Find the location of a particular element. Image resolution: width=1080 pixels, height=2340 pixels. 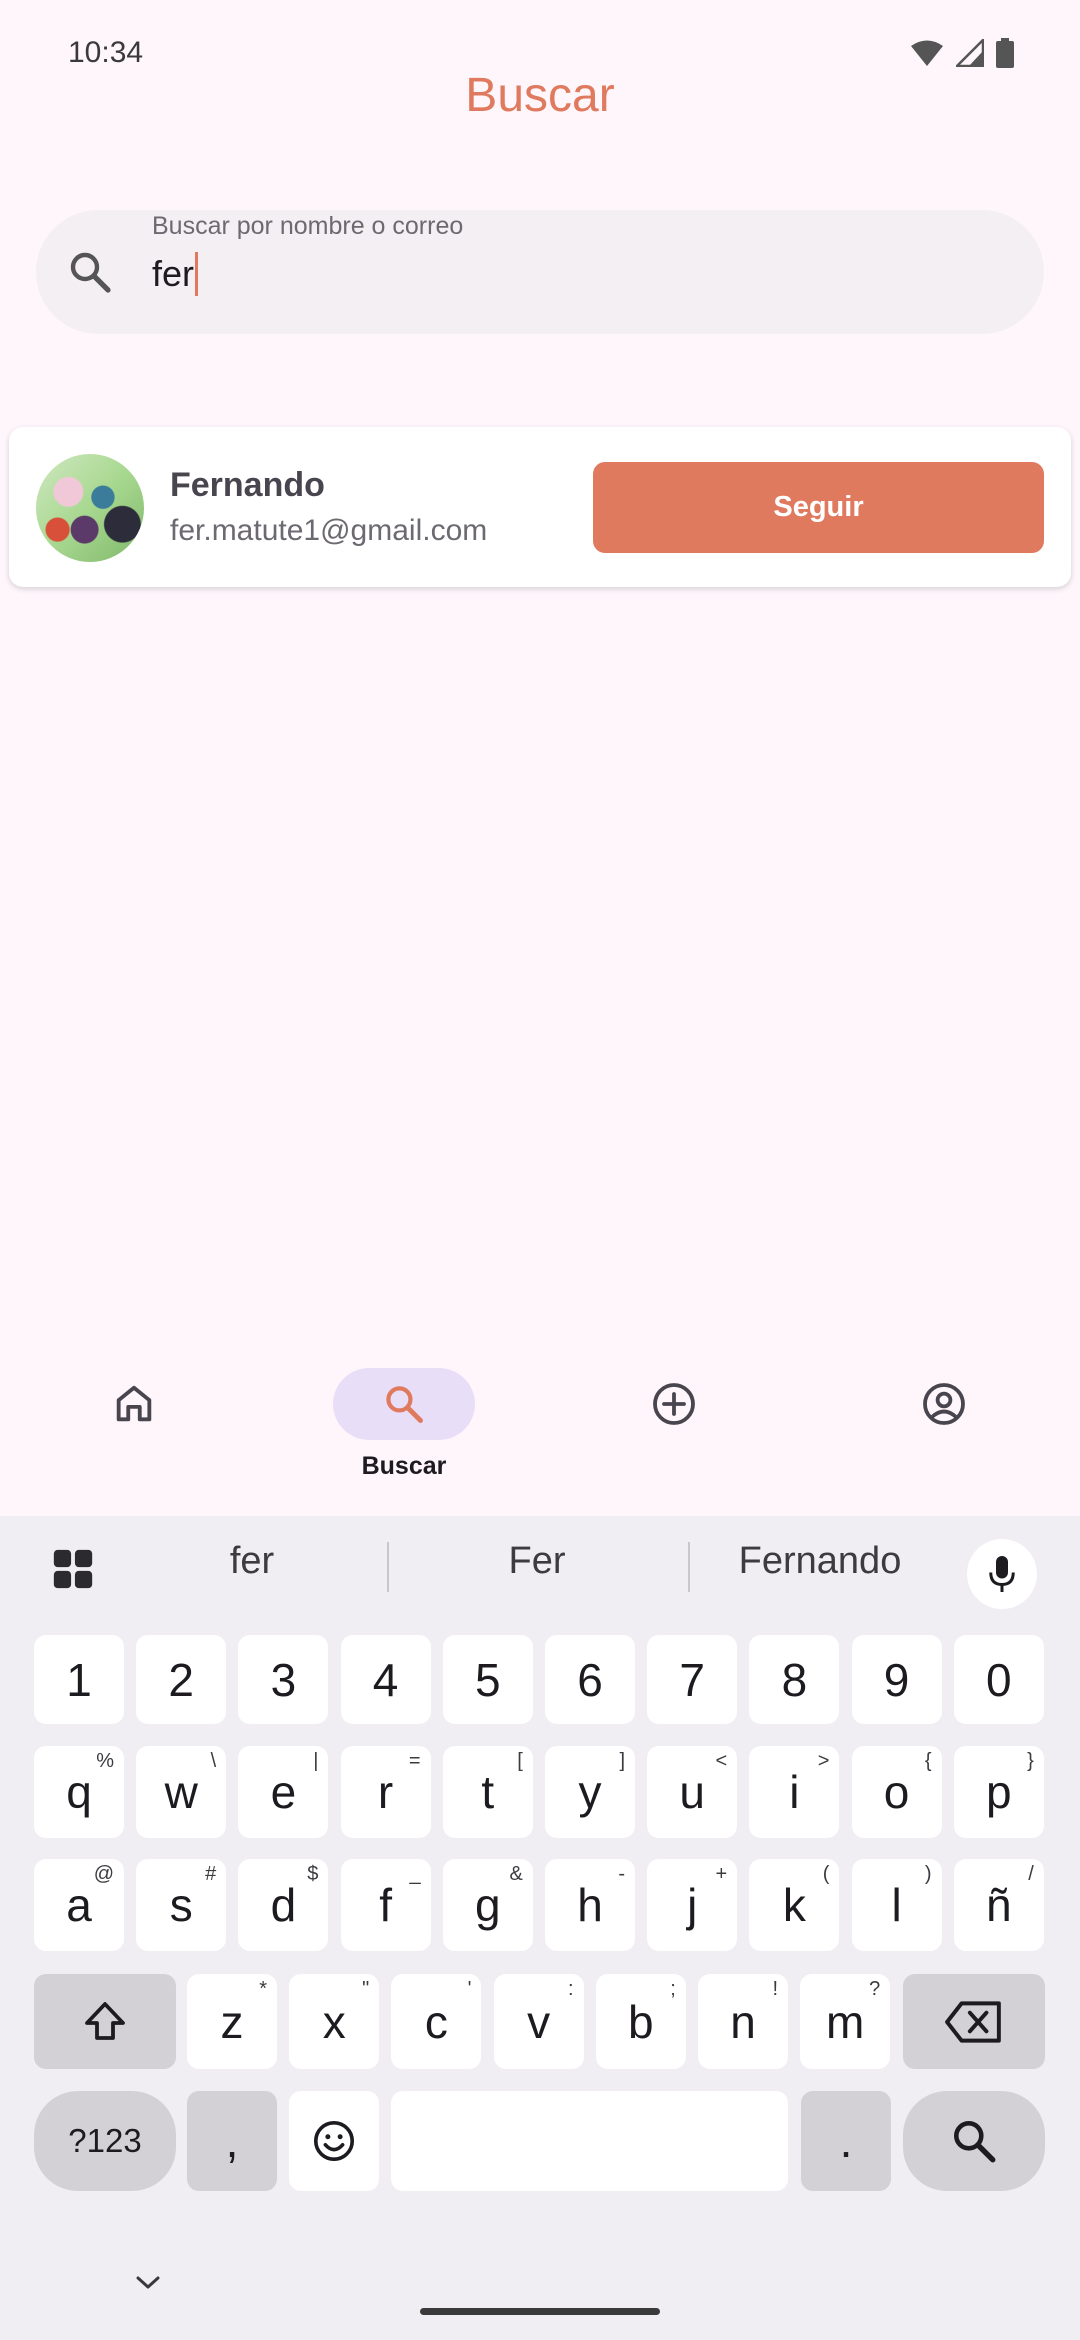

shift-key is located at coordinates (105, 2021).